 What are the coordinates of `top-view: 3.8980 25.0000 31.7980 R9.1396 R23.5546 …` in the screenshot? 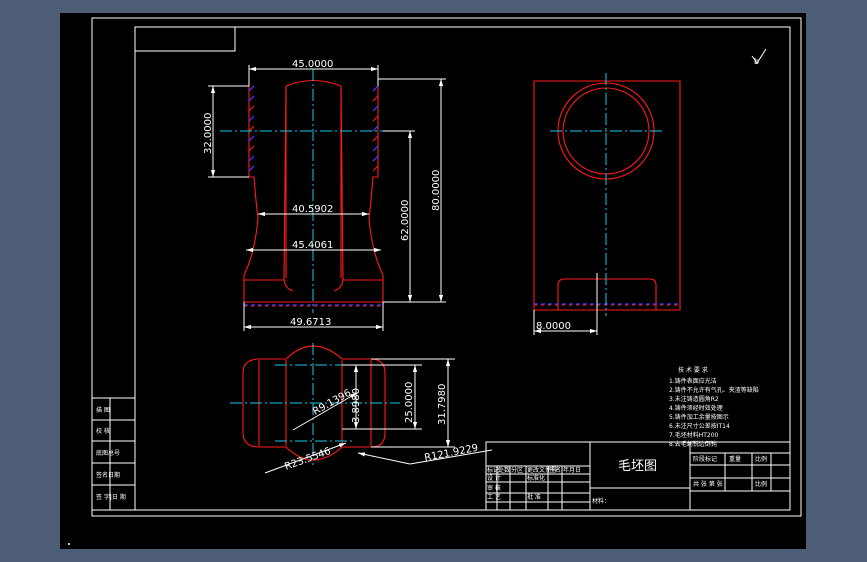 It's located at (361, 408).